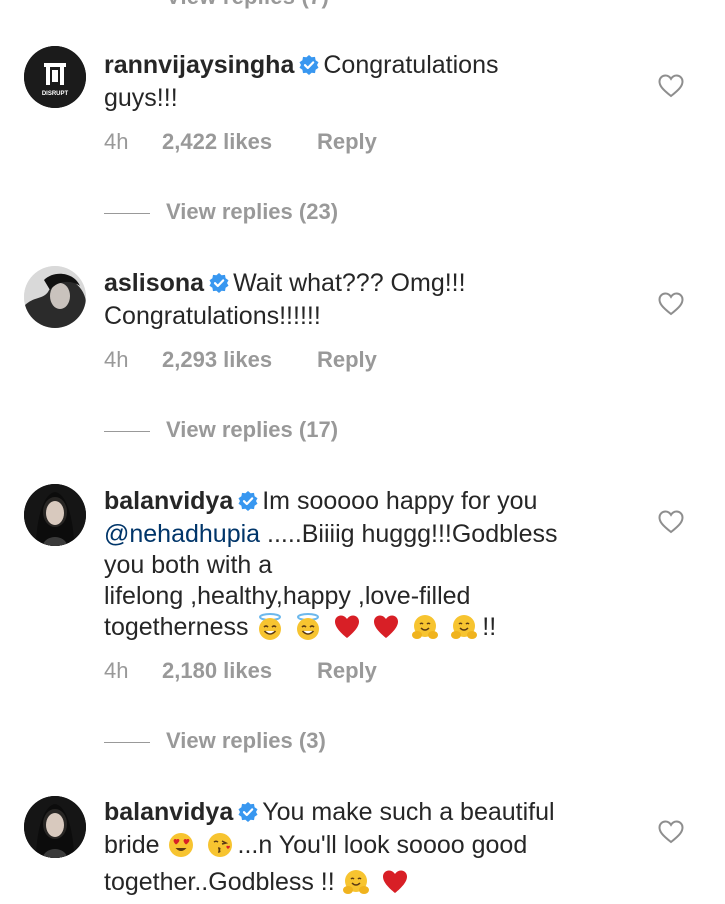 The width and height of the screenshot is (725, 904). I want to click on comment-line: you both with a, so click(188, 565).